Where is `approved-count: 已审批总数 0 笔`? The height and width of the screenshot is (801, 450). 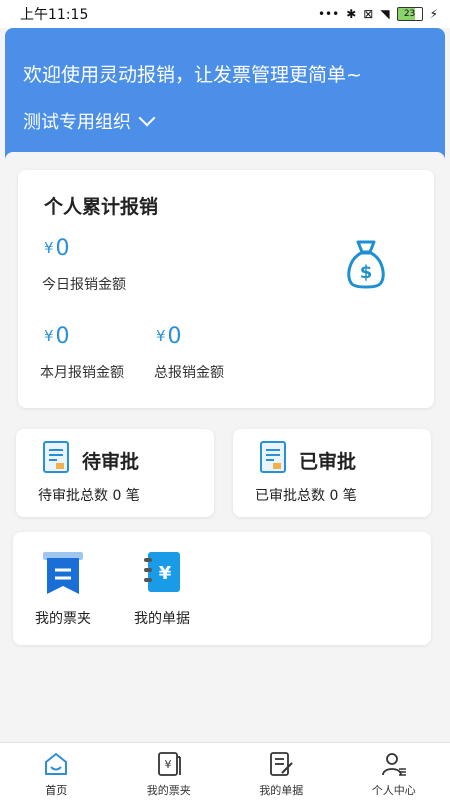
approved-count: 已审批总数 0 笔 is located at coordinates (306, 495).